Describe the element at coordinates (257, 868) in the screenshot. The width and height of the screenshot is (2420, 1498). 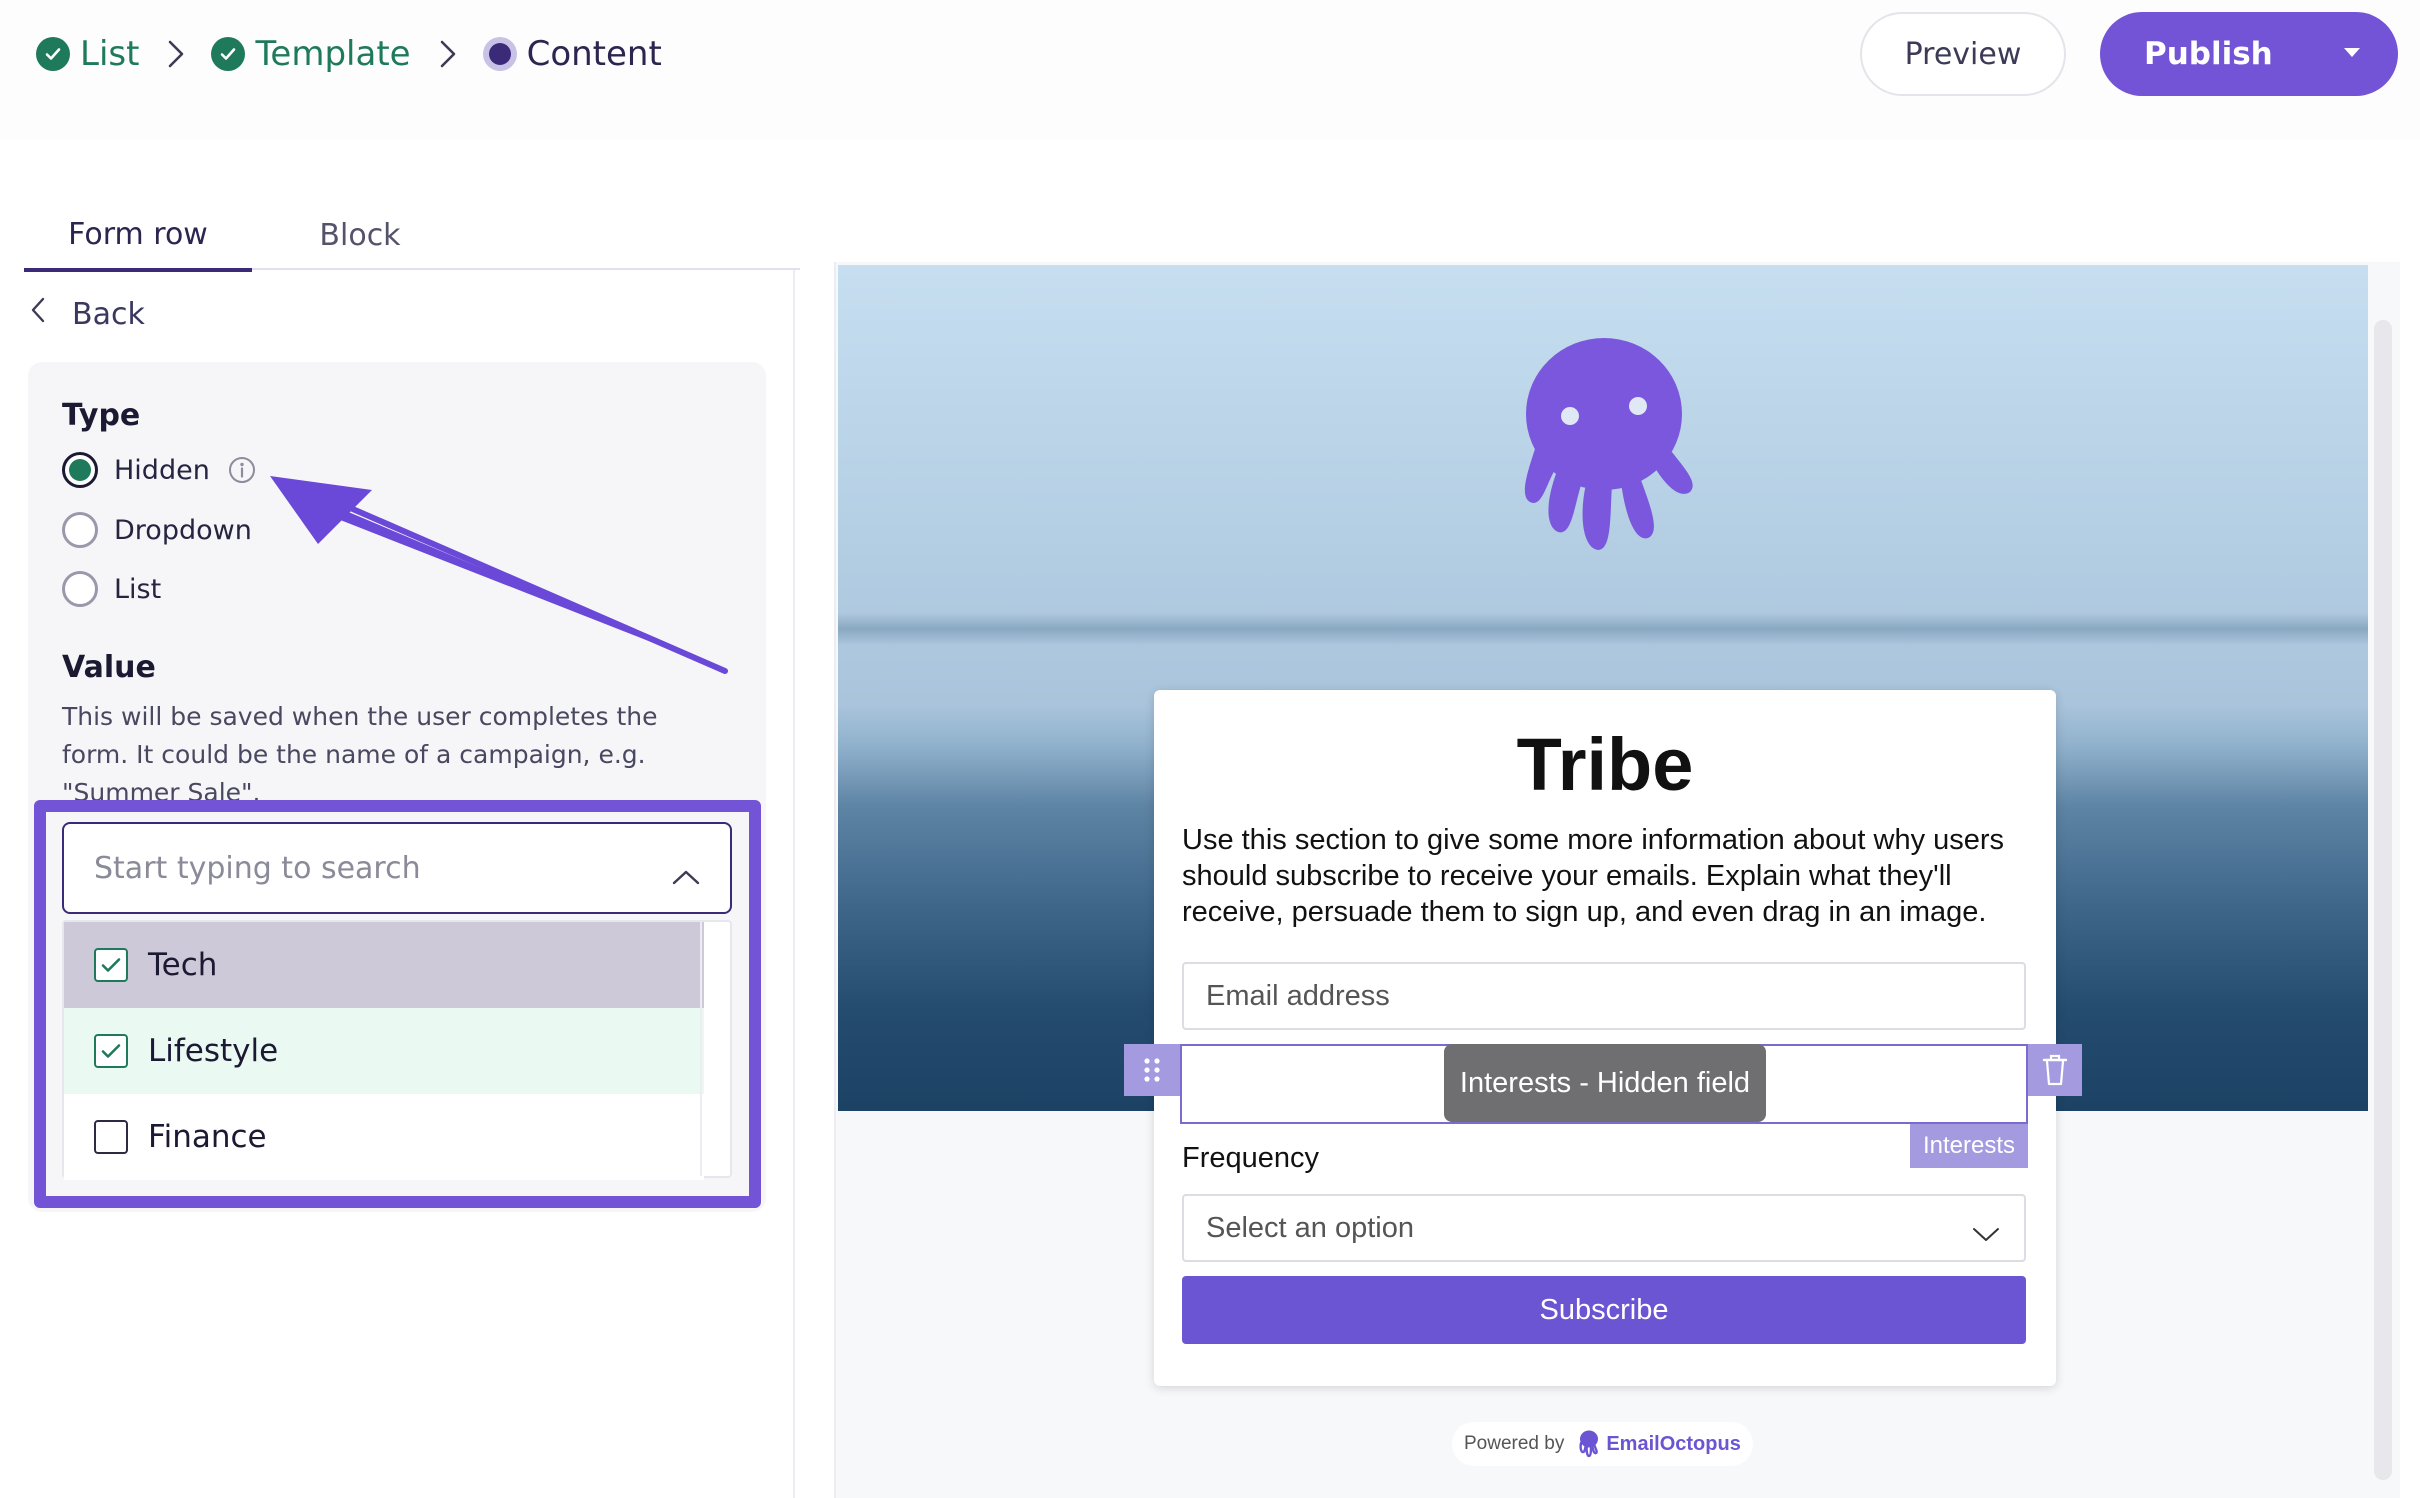
I see `search-placeholder: Start typing to search` at that location.